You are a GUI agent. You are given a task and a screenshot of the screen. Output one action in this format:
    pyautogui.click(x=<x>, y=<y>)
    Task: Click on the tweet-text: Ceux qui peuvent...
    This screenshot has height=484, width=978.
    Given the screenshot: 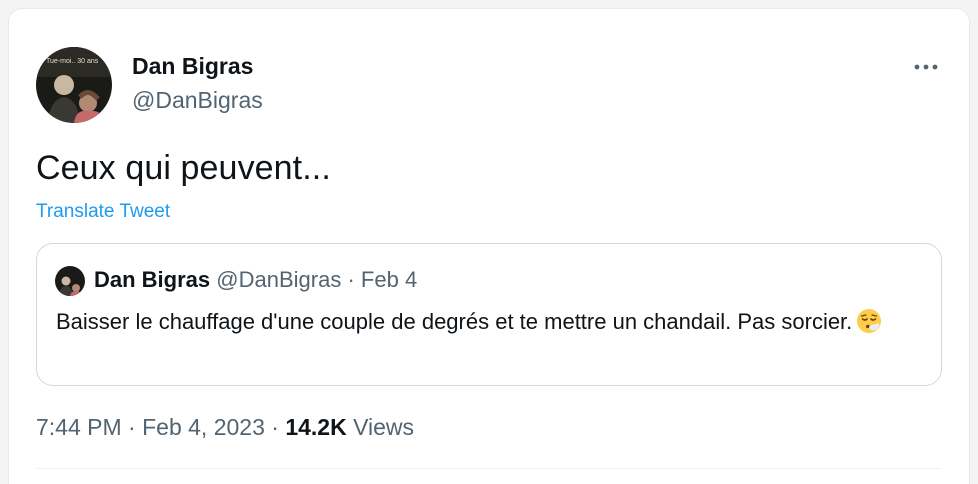 What is the action you would take?
    pyautogui.click(x=183, y=168)
    